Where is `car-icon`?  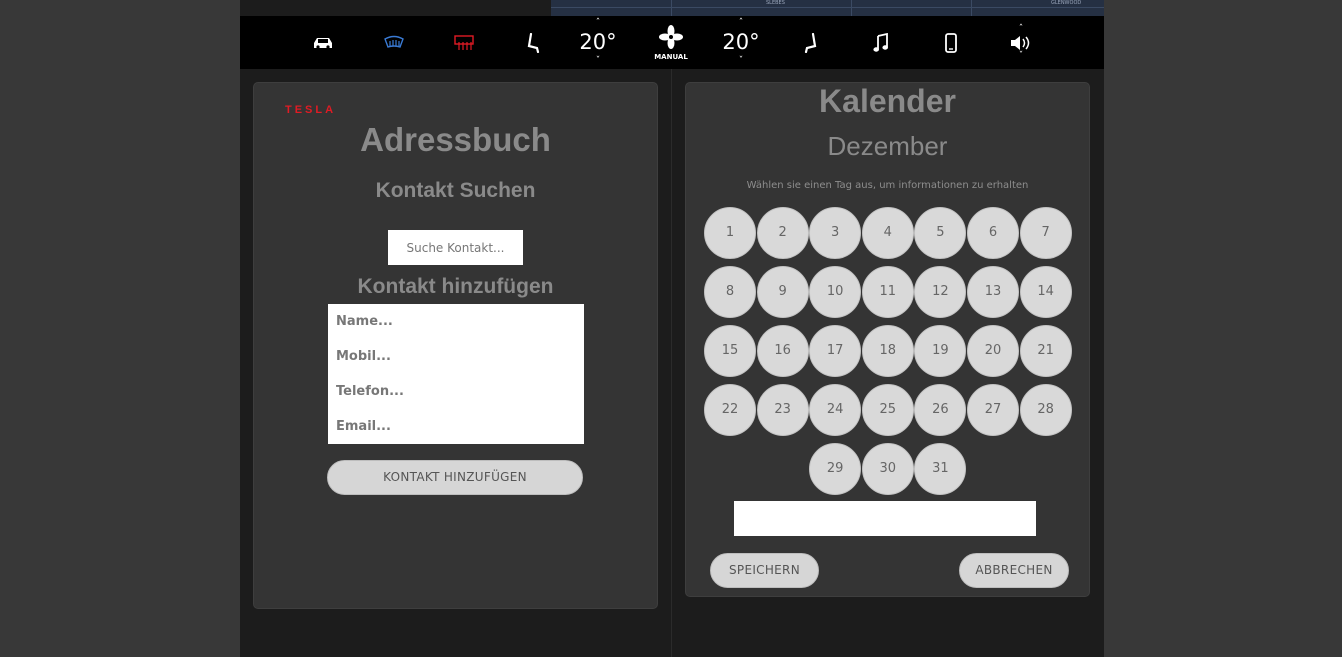
car-icon is located at coordinates (323, 42).